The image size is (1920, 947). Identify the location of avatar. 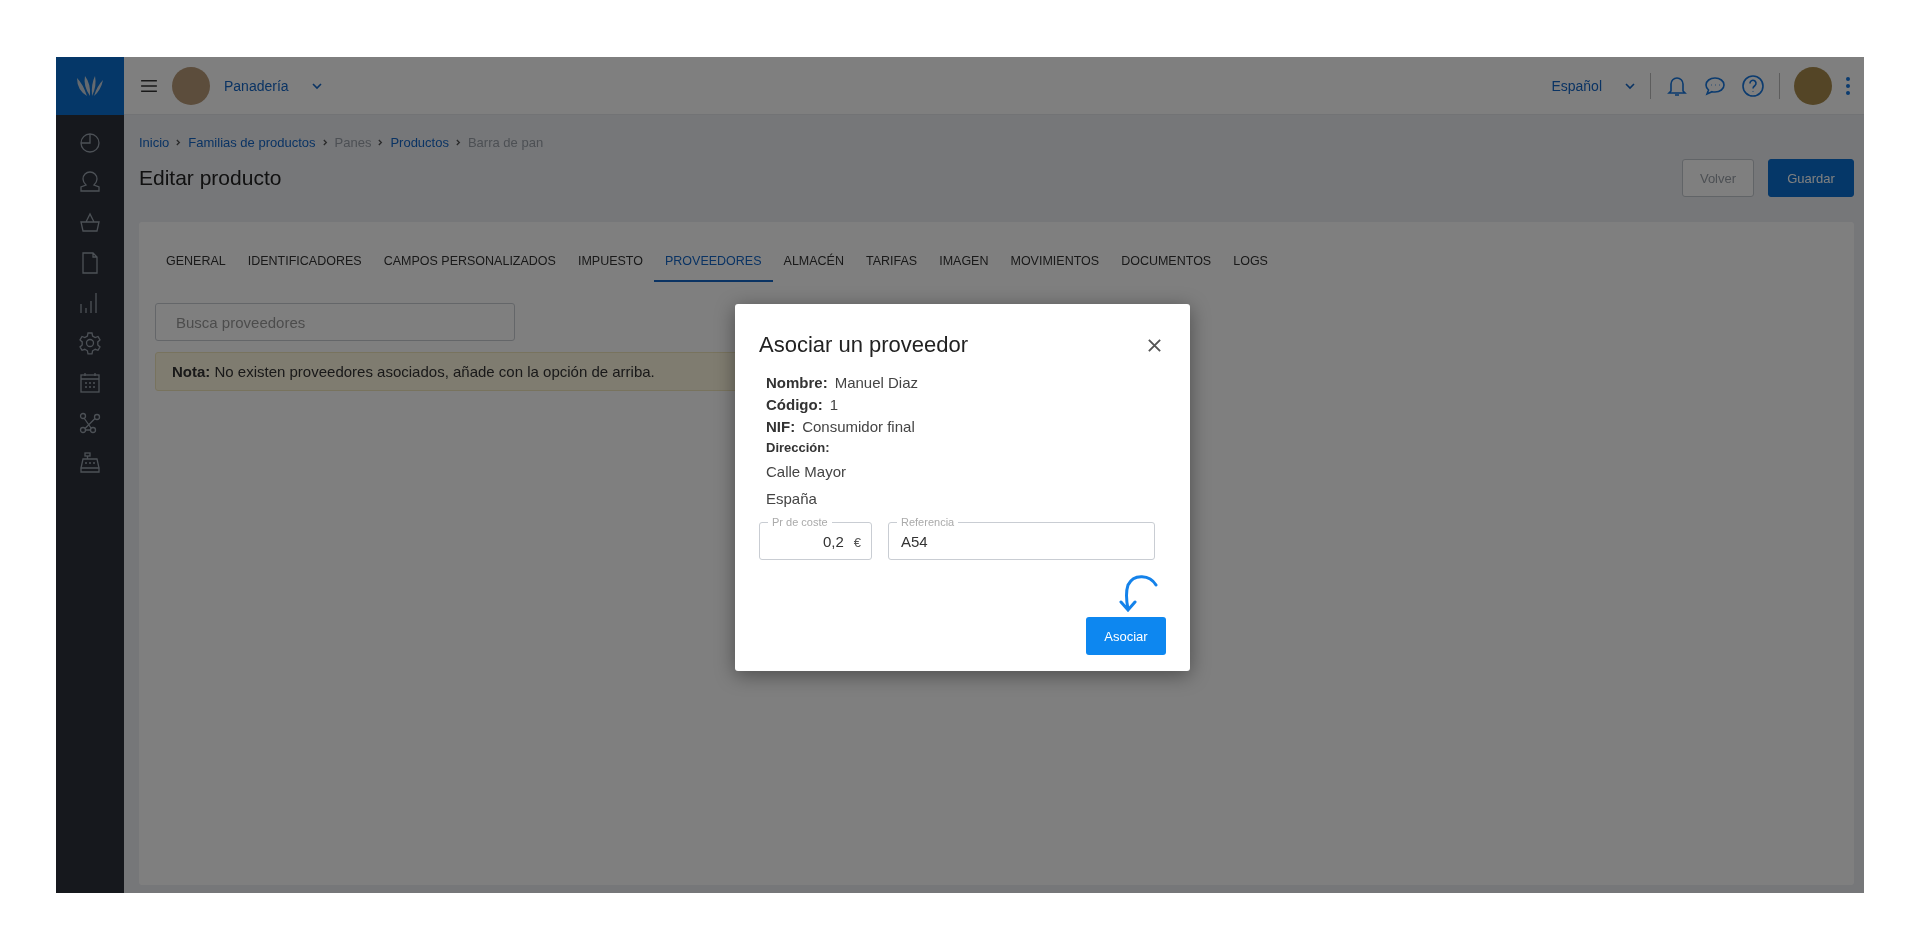
(1813, 85).